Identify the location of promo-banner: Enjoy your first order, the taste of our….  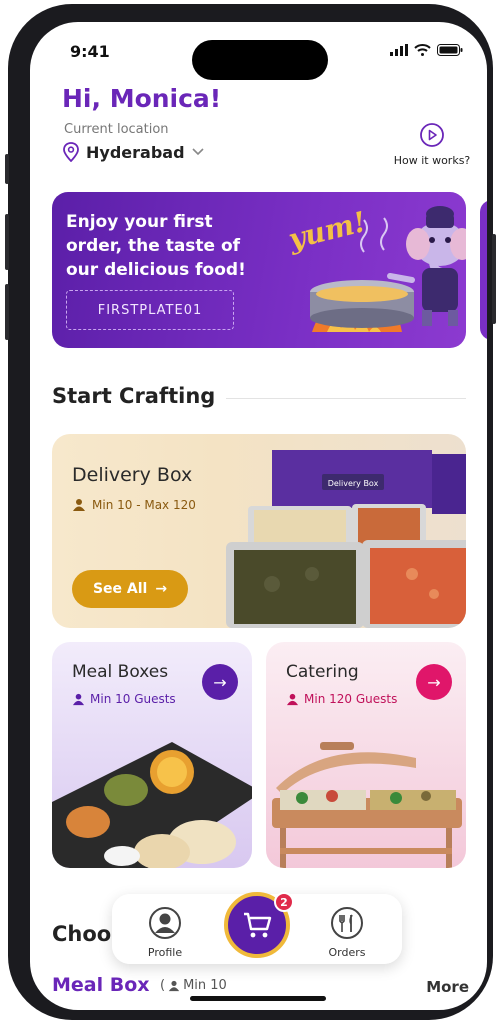
(259, 270).